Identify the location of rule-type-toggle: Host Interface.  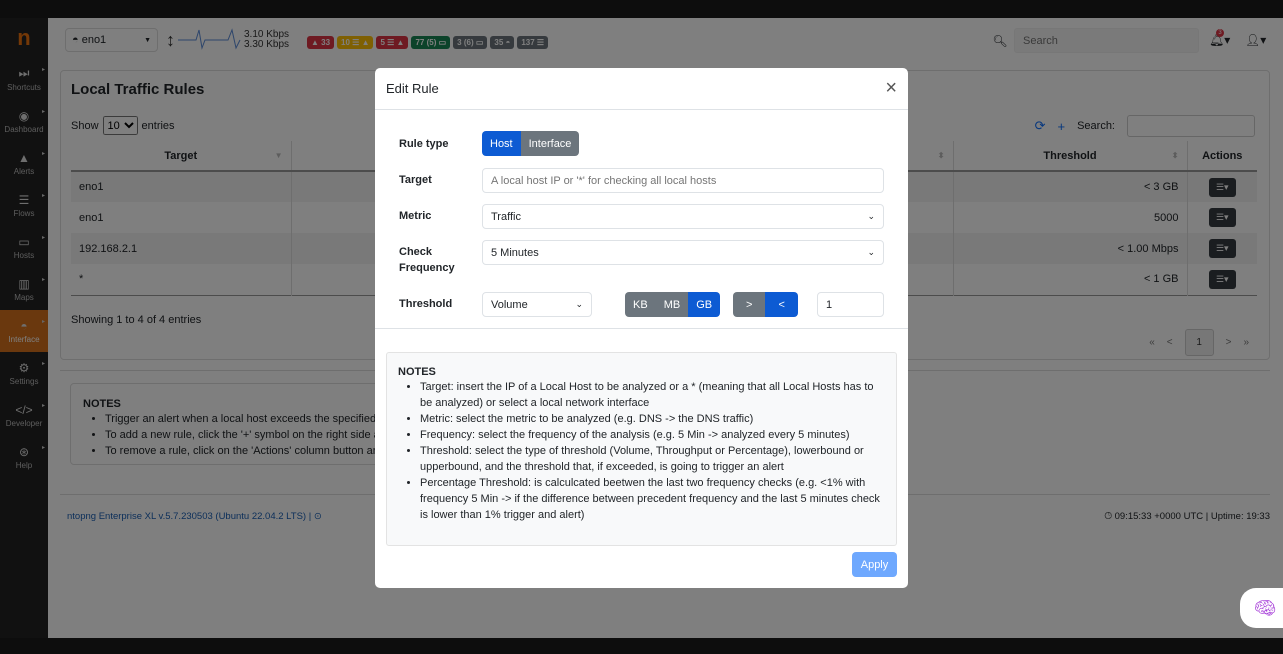
(531, 143).